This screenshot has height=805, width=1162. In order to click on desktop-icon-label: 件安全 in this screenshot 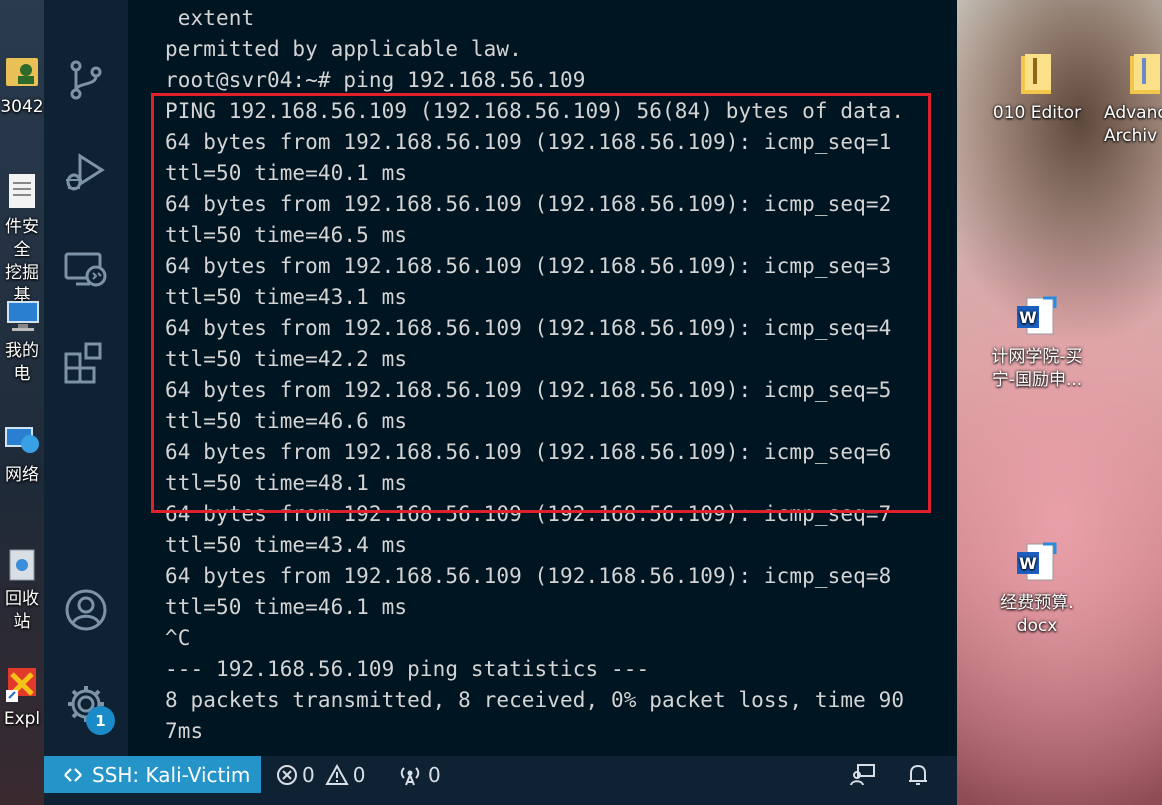, I will do `click(22, 238)`.